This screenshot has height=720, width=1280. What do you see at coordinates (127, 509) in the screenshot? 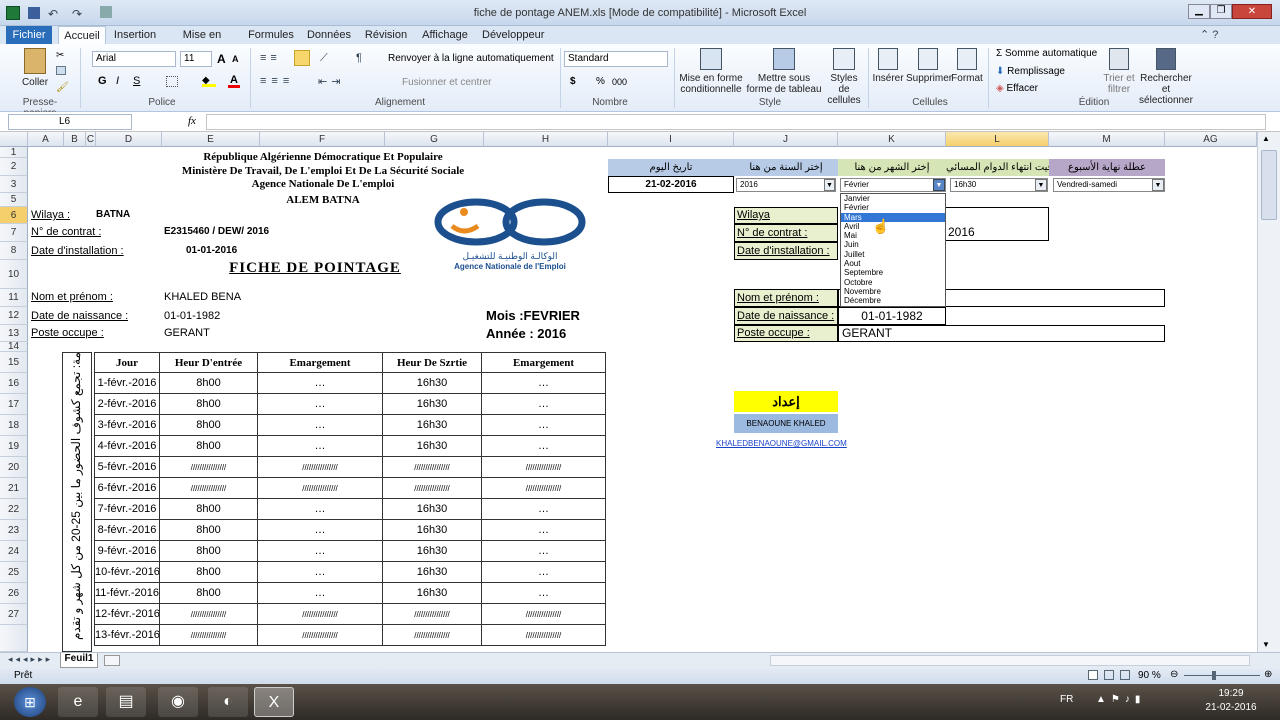
I see `table-cell: 7-févr.-2016` at bounding box center [127, 509].